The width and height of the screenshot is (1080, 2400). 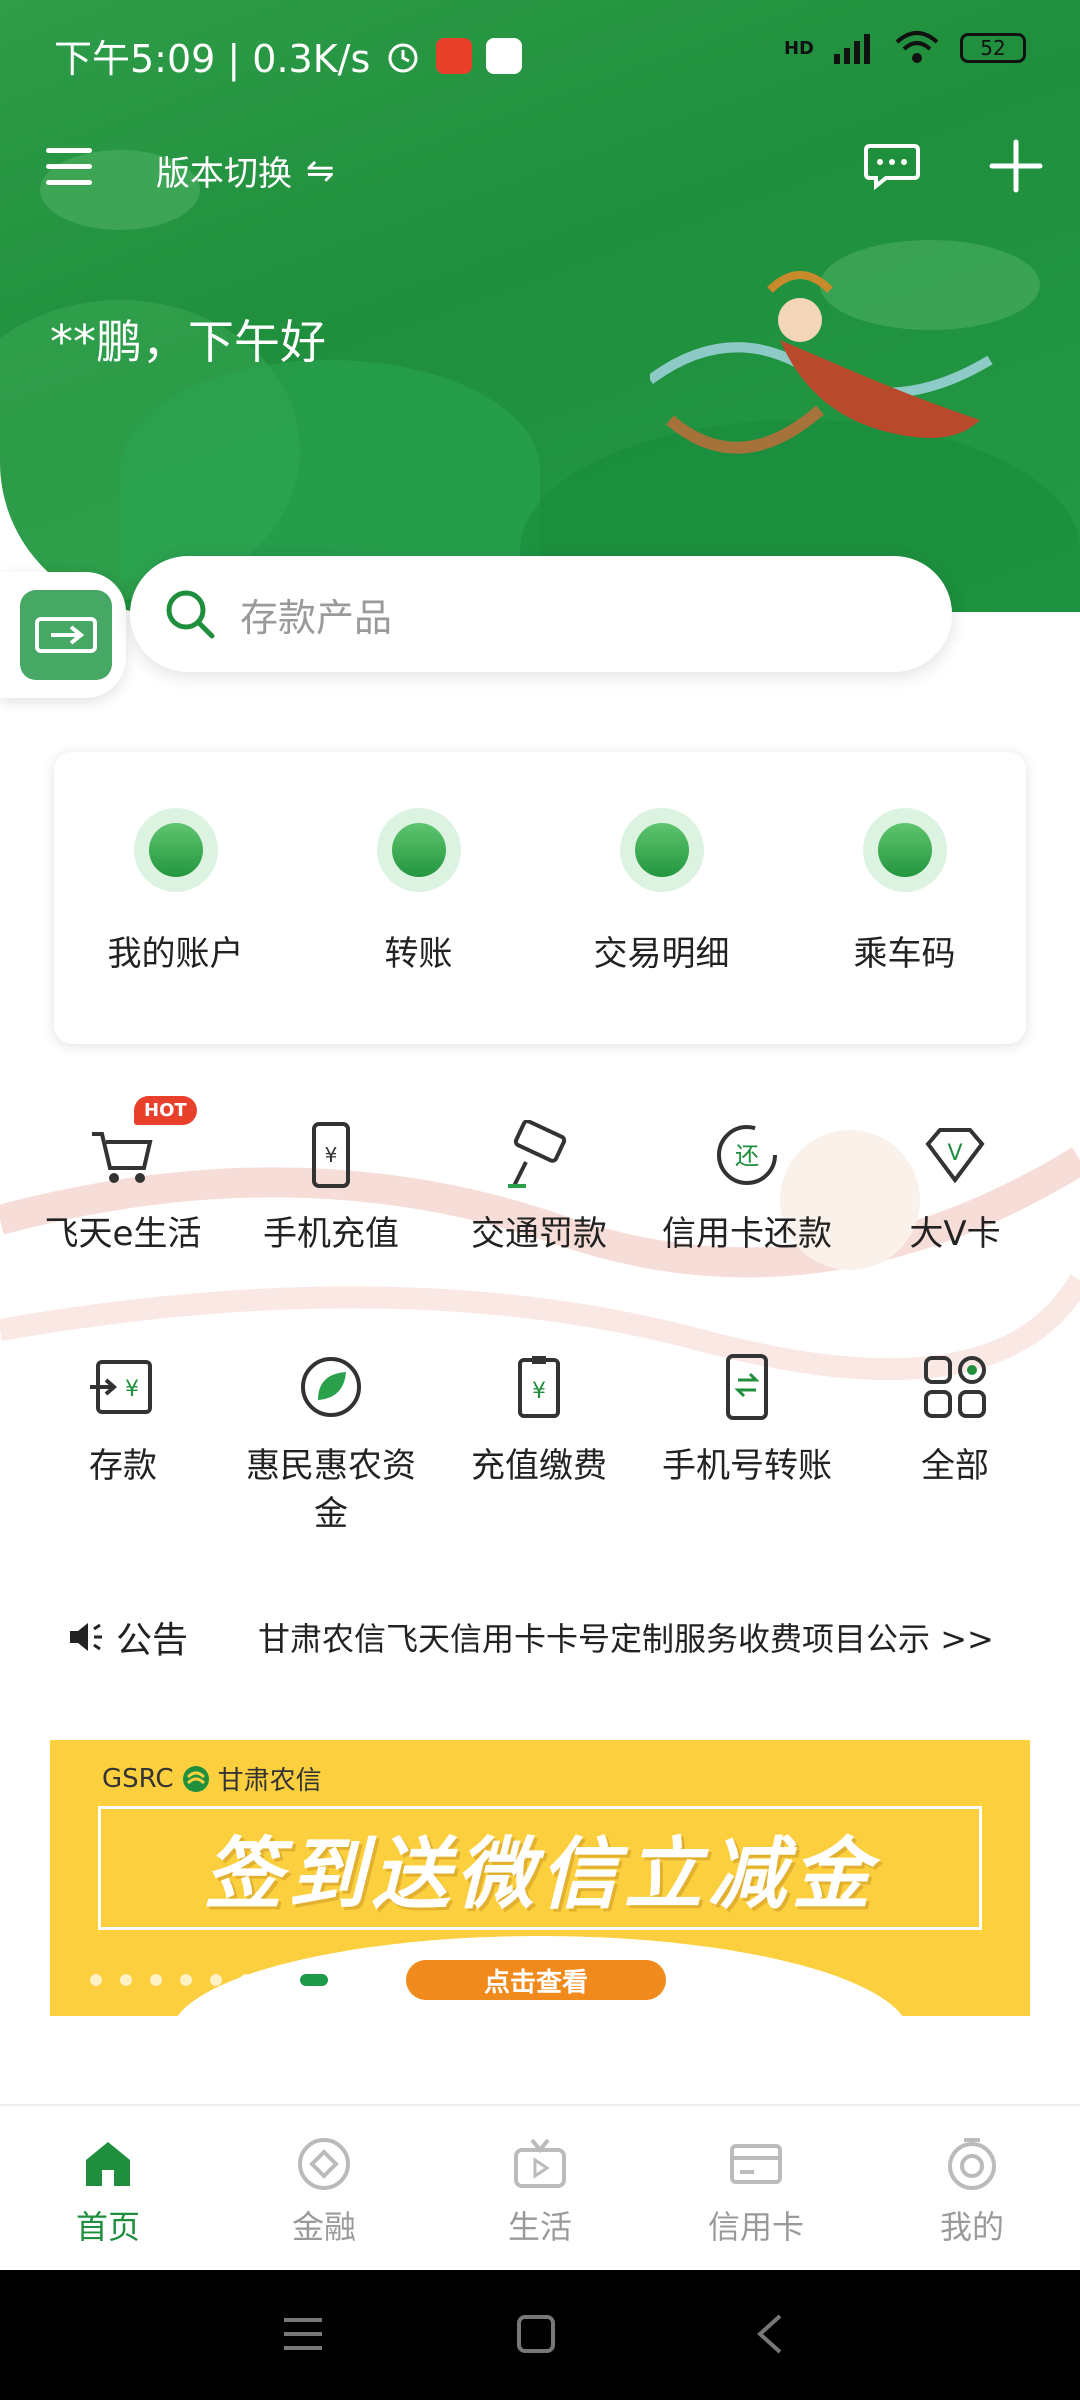 I want to click on status-bar: 下午5:09 | 0.3K/s HD 52, so click(x=540, y=52).